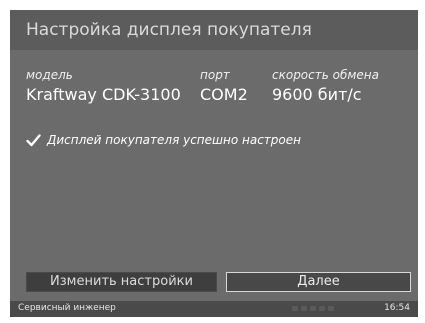  What do you see at coordinates (397, 308) in the screenshot?
I see `clock: 16:54` at bounding box center [397, 308].